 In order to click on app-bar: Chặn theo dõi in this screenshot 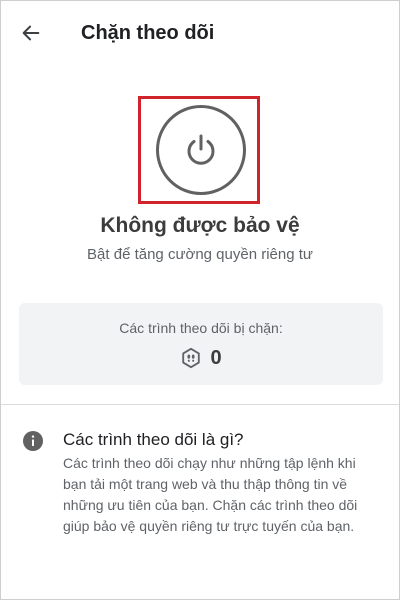, I will do `click(200, 33)`.